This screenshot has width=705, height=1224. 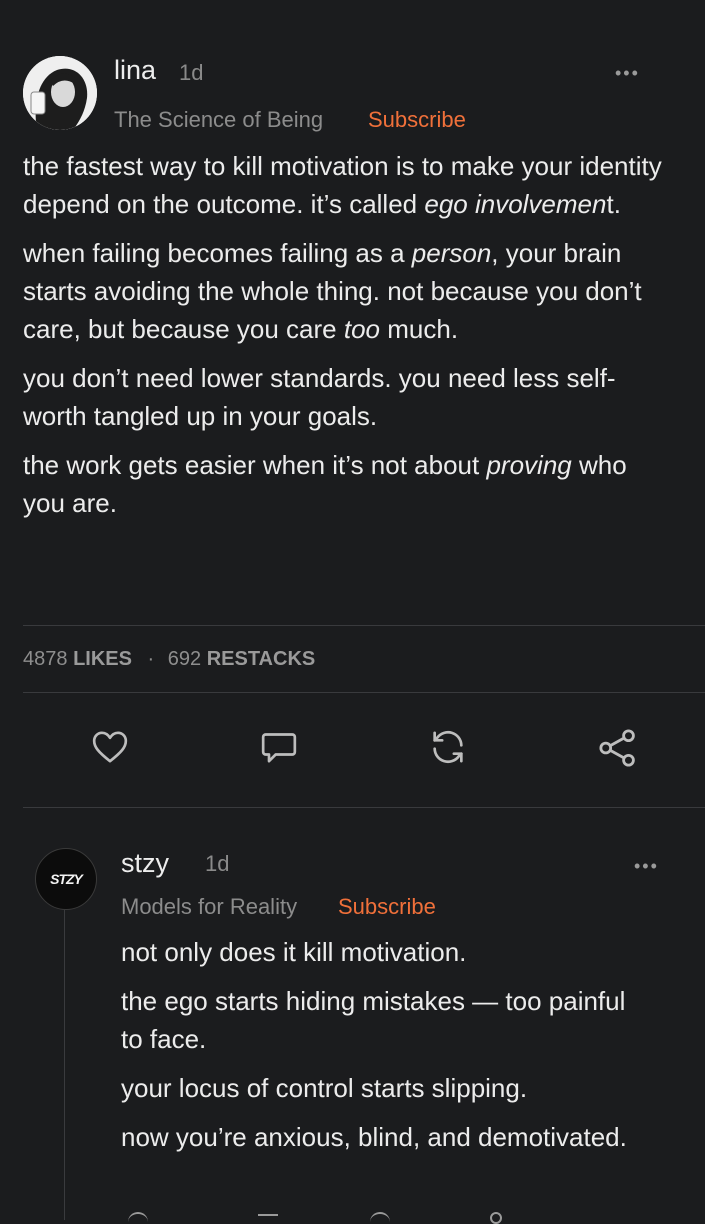 I want to click on post-time: 1d, so click(x=191, y=72).